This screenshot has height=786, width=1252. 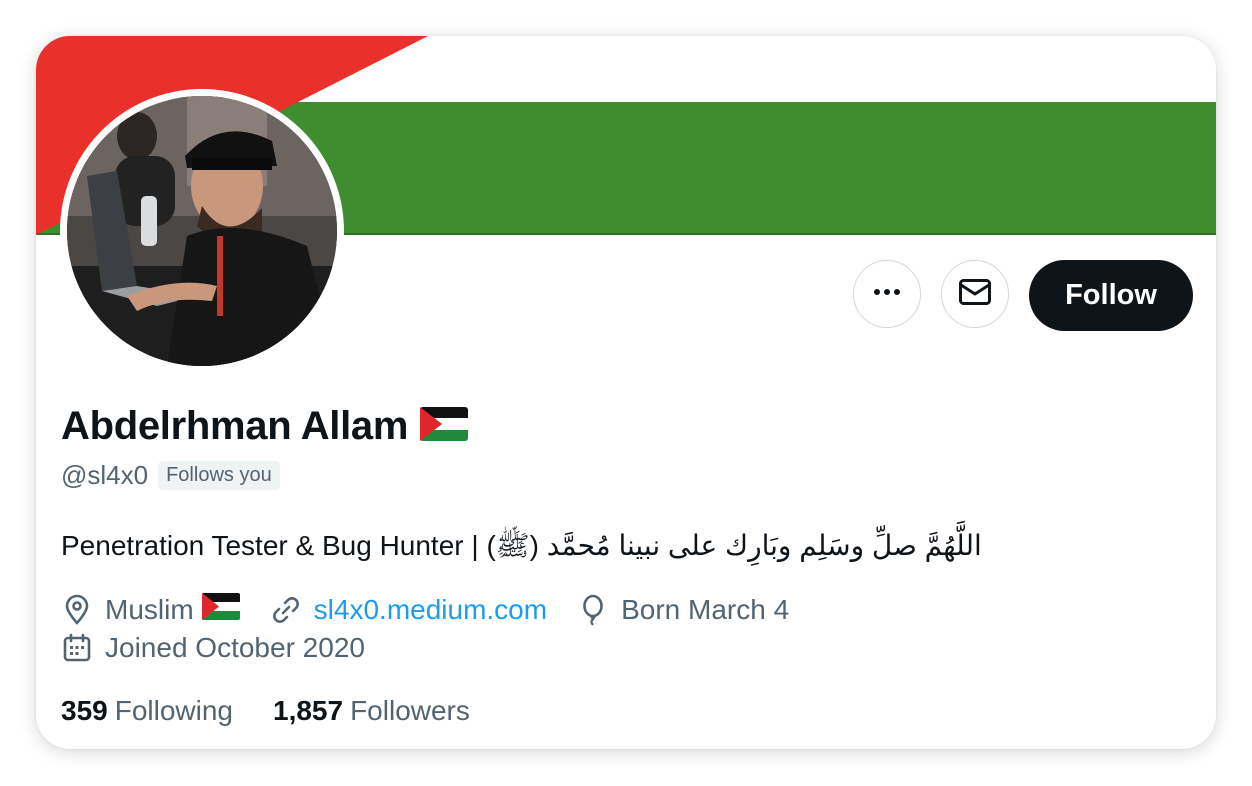 I want to click on envelope-icon, so click(x=975, y=294).